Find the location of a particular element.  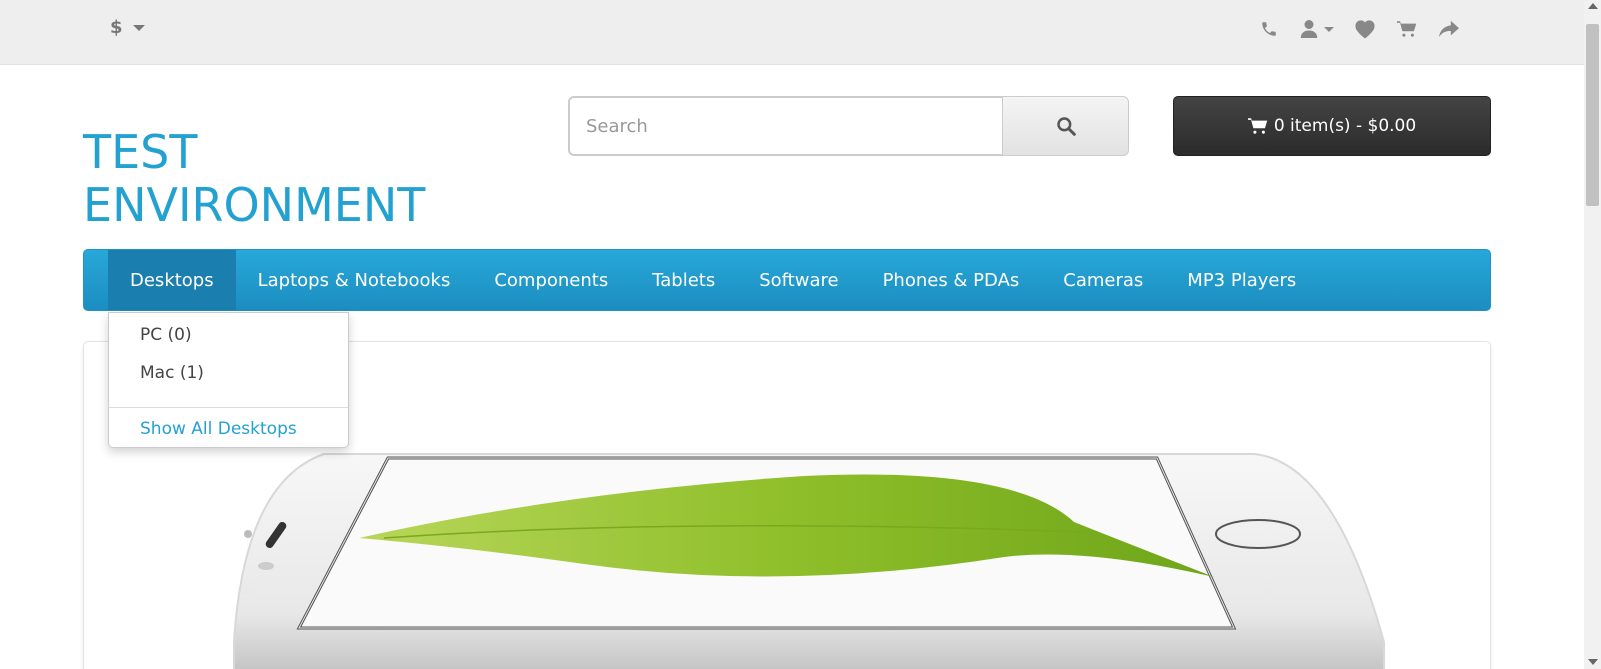

logo-line-1: TEST is located at coordinates (140, 152).